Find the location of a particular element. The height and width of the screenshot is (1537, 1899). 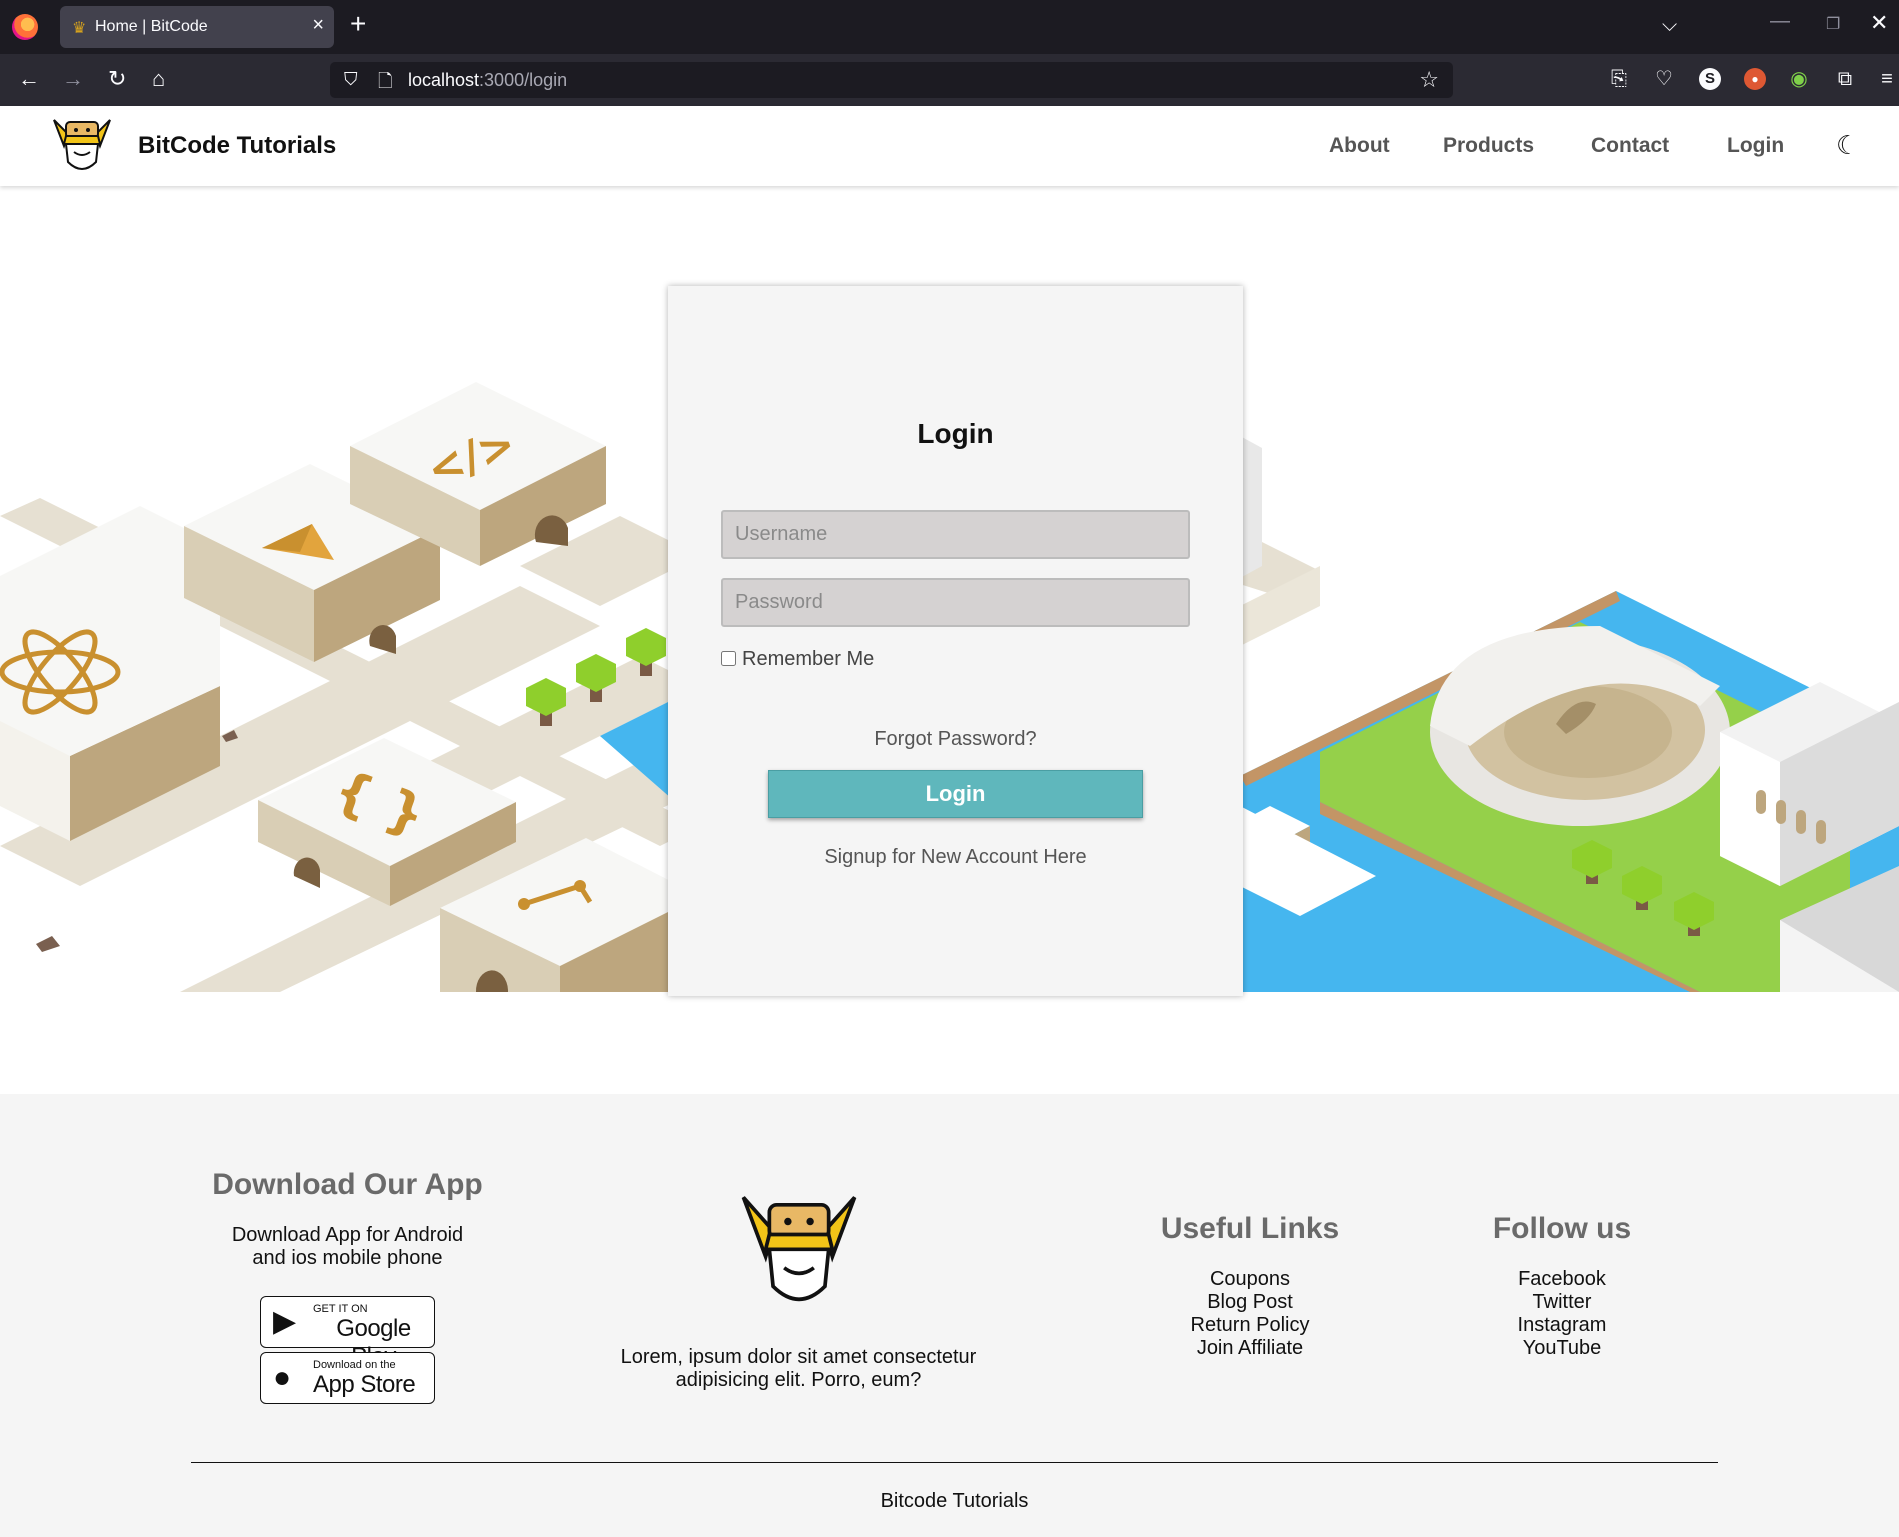

google-play-button: ▶ GET IT ON Google Play is located at coordinates (347, 1333).